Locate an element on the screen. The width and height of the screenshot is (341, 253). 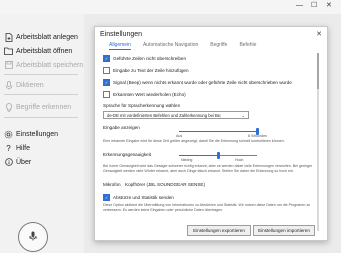
sidebar-item-help: ? Hilfe is located at coordinates (17, 148).